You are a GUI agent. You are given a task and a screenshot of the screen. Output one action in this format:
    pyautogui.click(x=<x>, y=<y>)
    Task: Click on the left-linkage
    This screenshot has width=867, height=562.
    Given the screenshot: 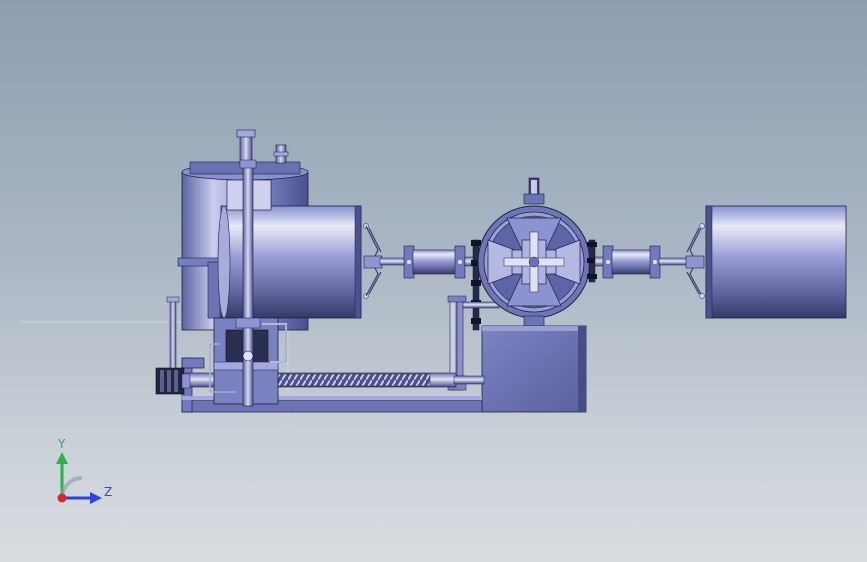 What is the action you would take?
    pyautogui.click(x=373, y=261)
    